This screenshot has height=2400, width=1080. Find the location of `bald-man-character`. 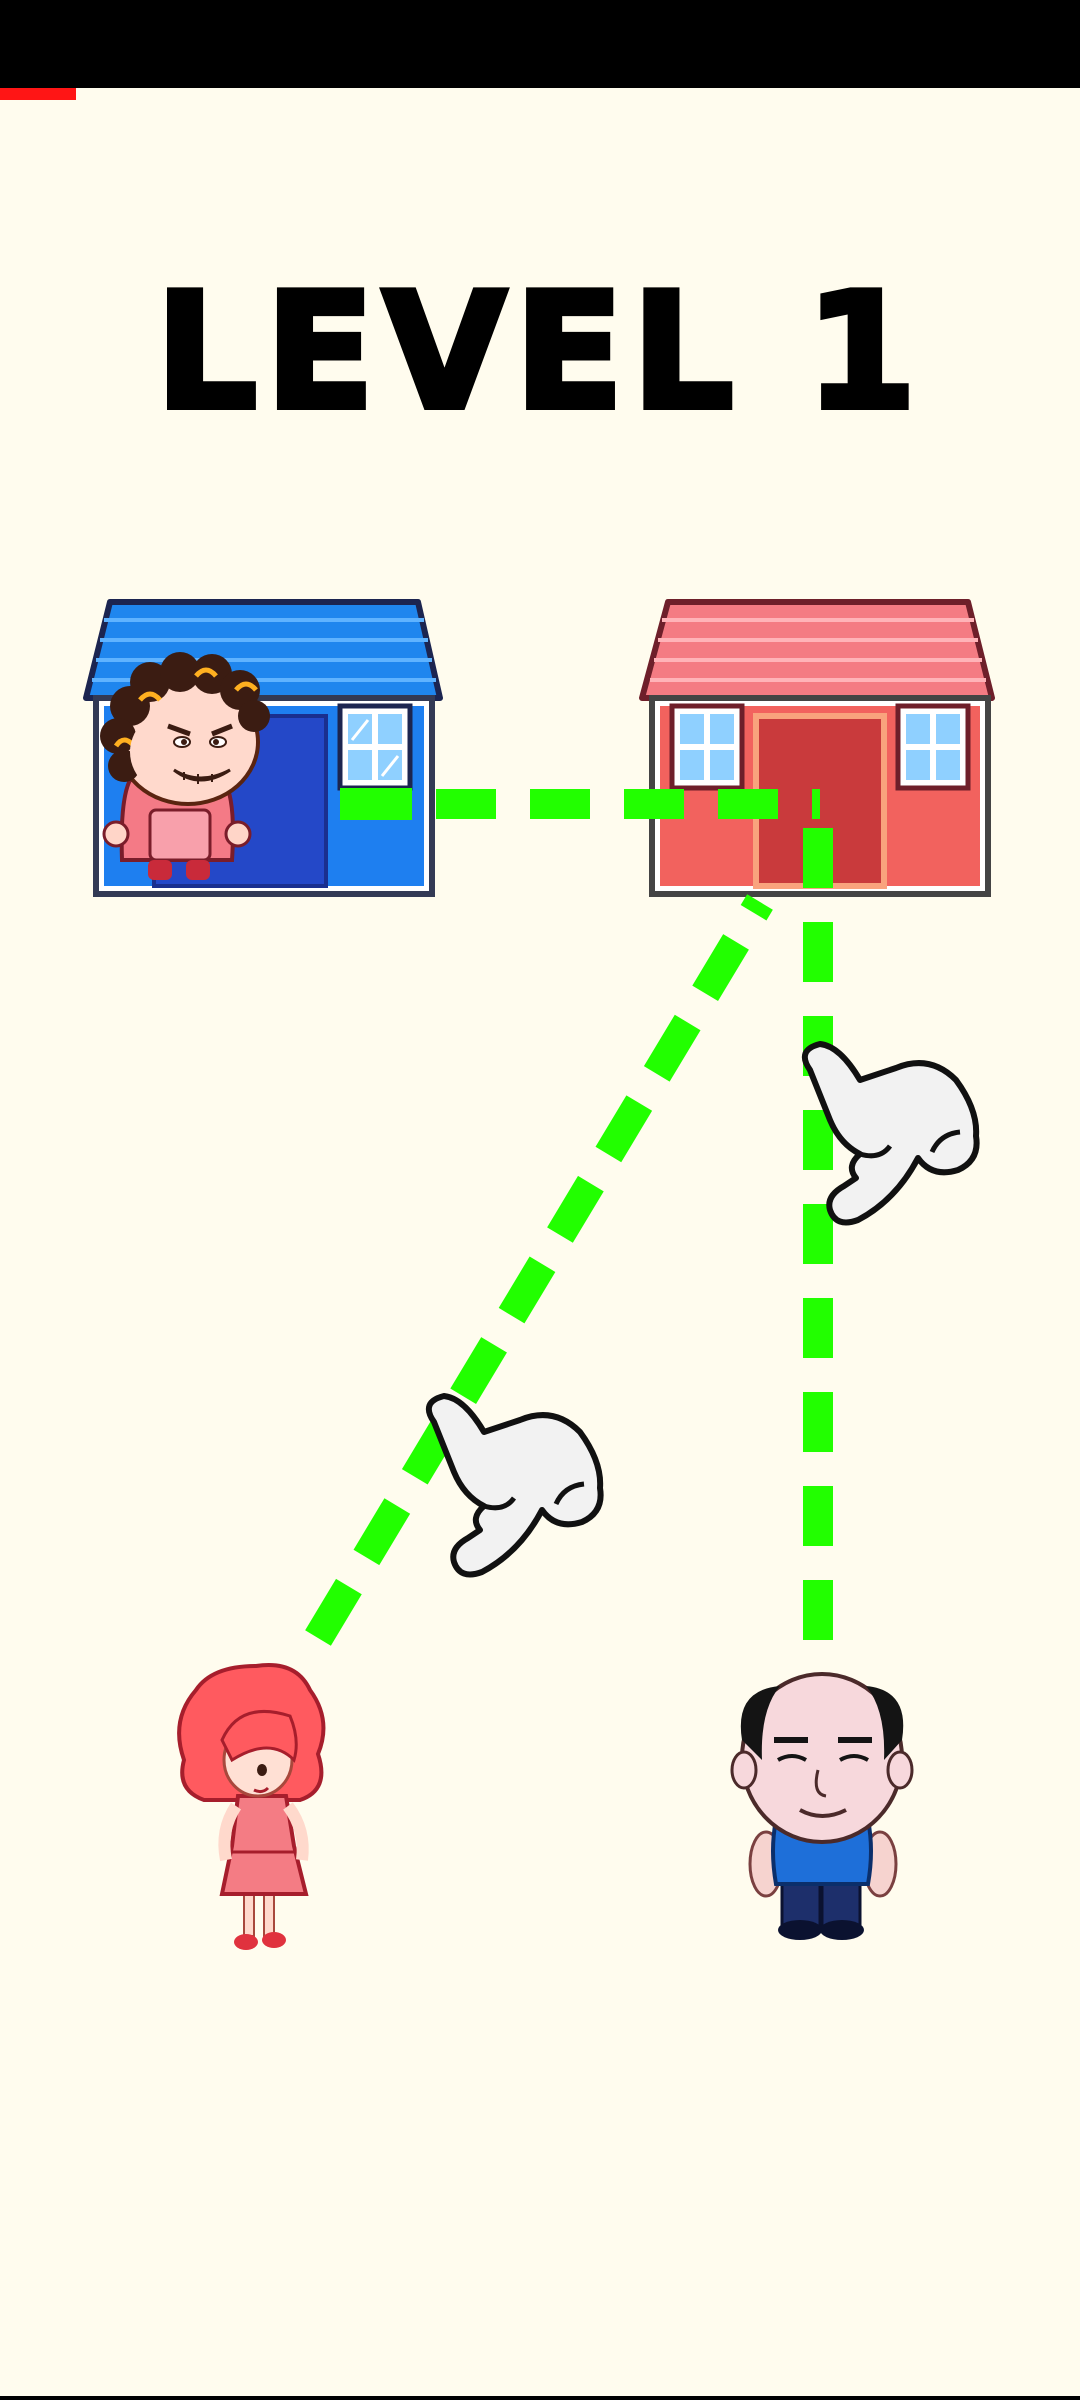

bald-man-character is located at coordinates (822, 1806).